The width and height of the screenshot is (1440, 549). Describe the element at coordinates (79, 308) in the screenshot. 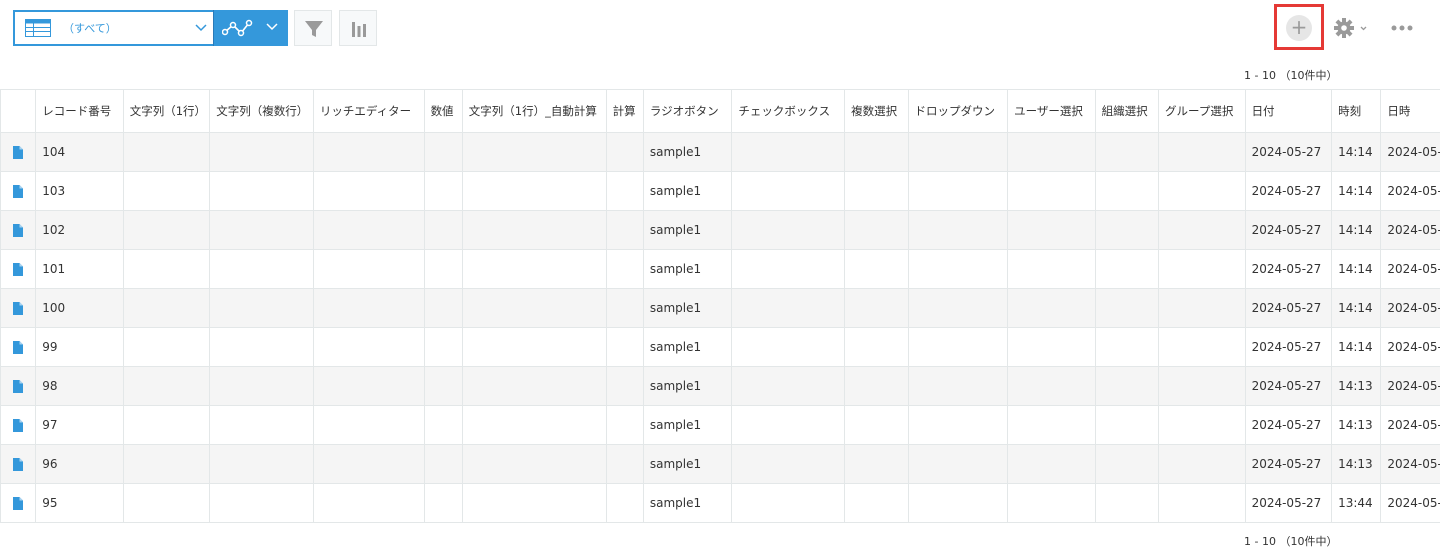

I see `table-cell: 100` at that location.